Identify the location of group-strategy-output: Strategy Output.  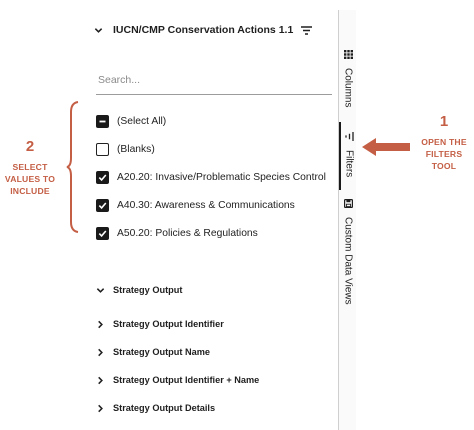
(139, 290).